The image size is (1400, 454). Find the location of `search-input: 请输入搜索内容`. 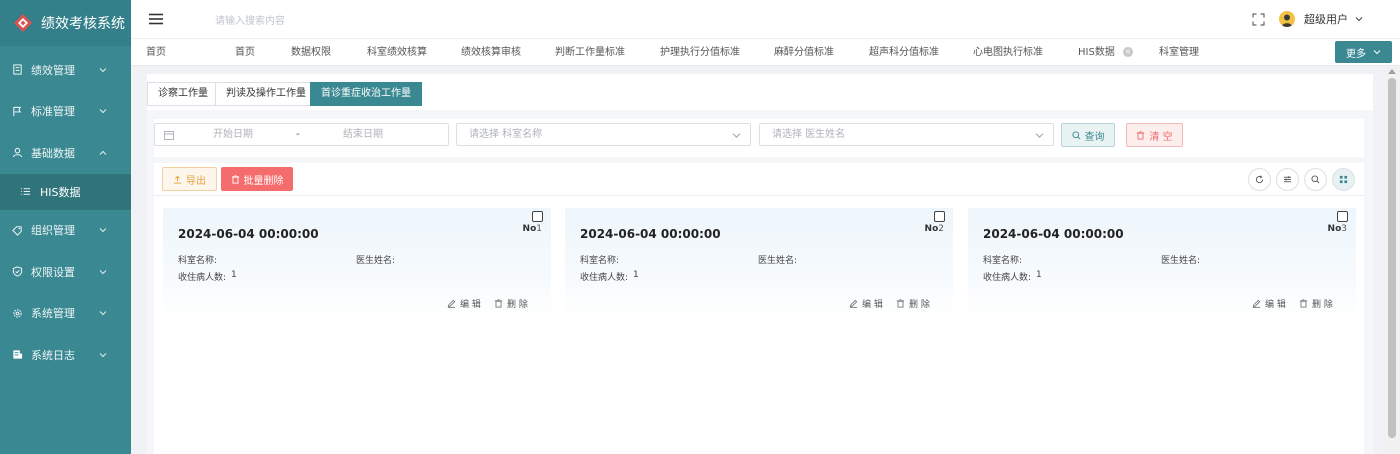

search-input: 请输入搜索内容 is located at coordinates (250, 19).